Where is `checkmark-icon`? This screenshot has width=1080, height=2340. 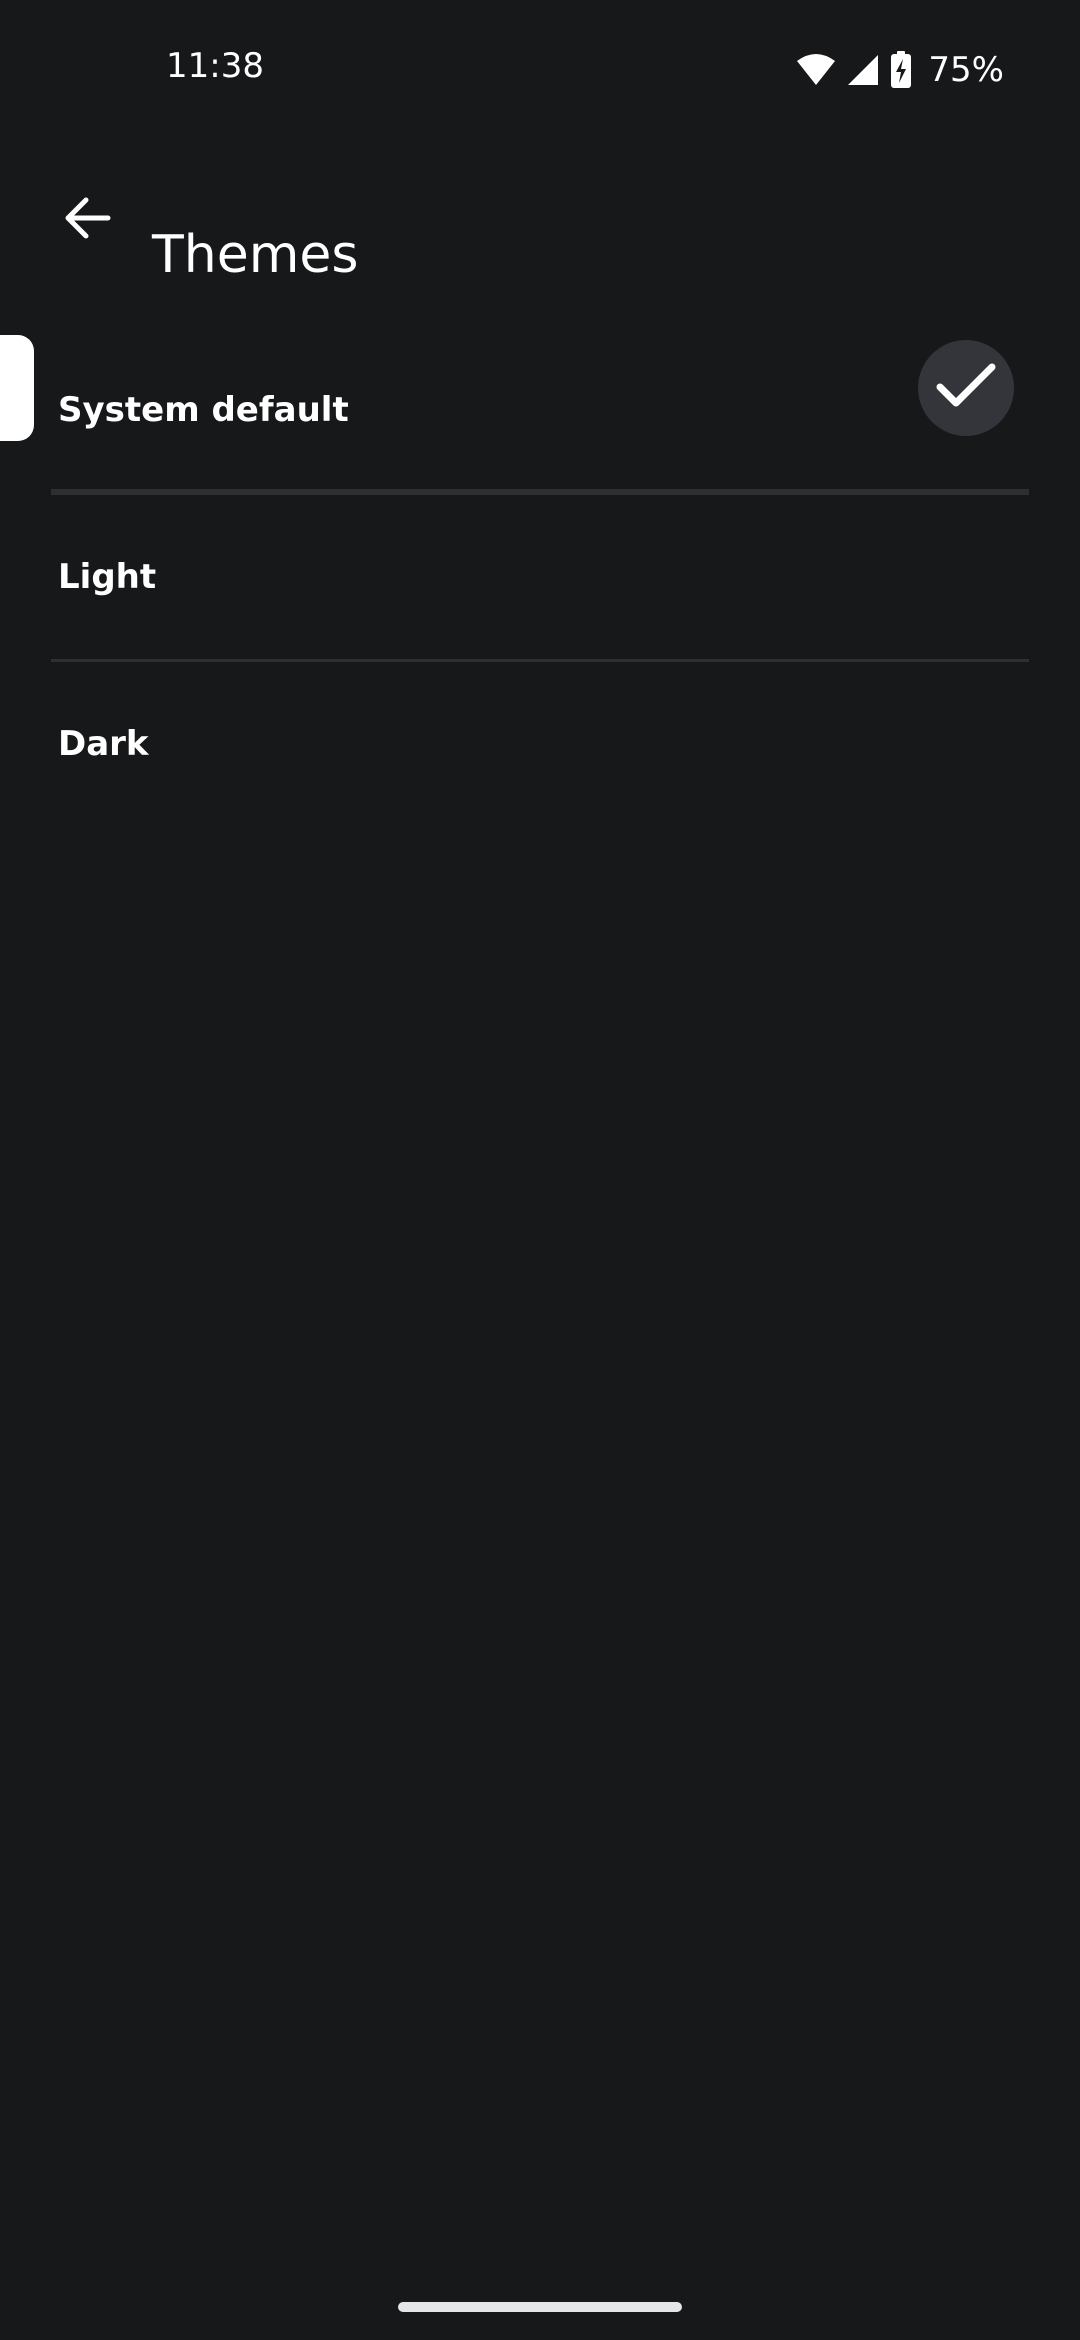
checkmark-icon is located at coordinates (966, 388).